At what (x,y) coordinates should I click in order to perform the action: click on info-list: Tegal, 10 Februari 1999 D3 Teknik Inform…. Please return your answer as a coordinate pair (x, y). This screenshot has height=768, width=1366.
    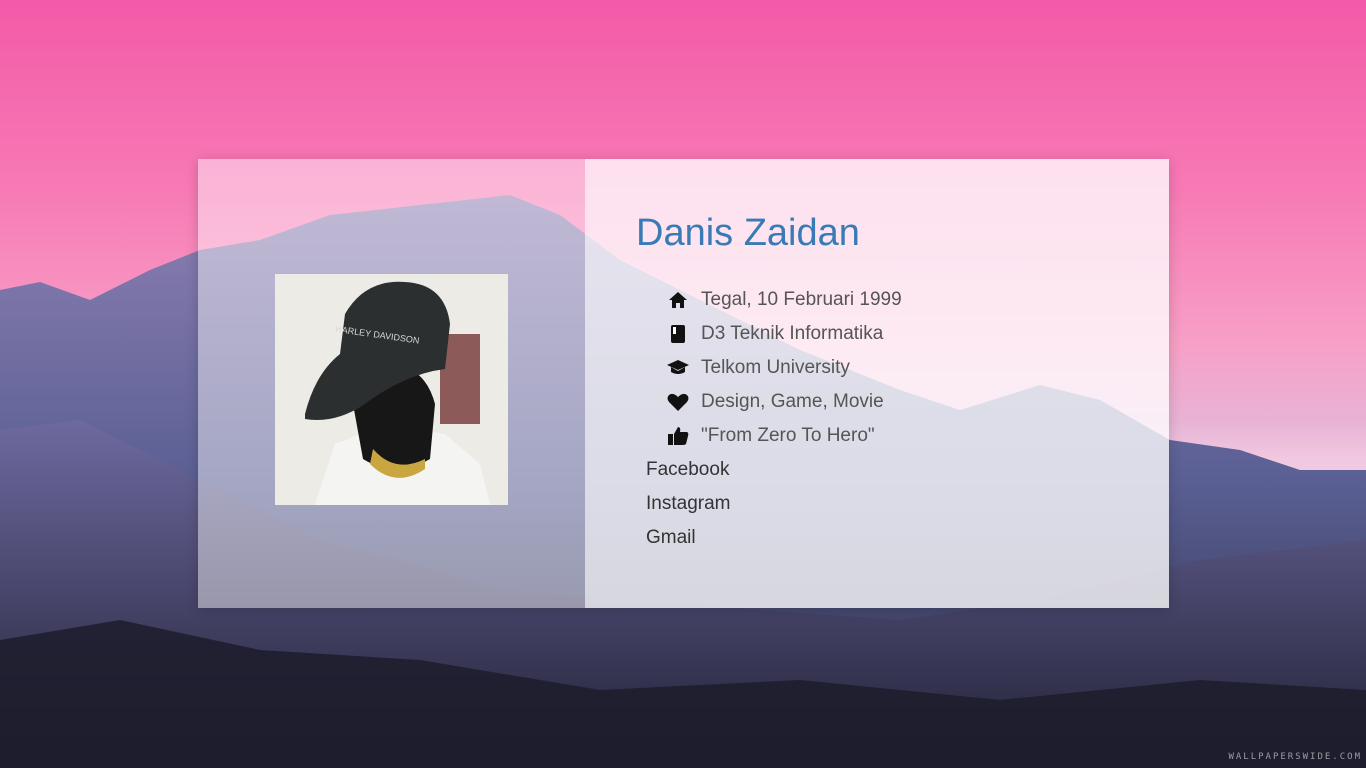
    Looking at the image, I should click on (783, 368).